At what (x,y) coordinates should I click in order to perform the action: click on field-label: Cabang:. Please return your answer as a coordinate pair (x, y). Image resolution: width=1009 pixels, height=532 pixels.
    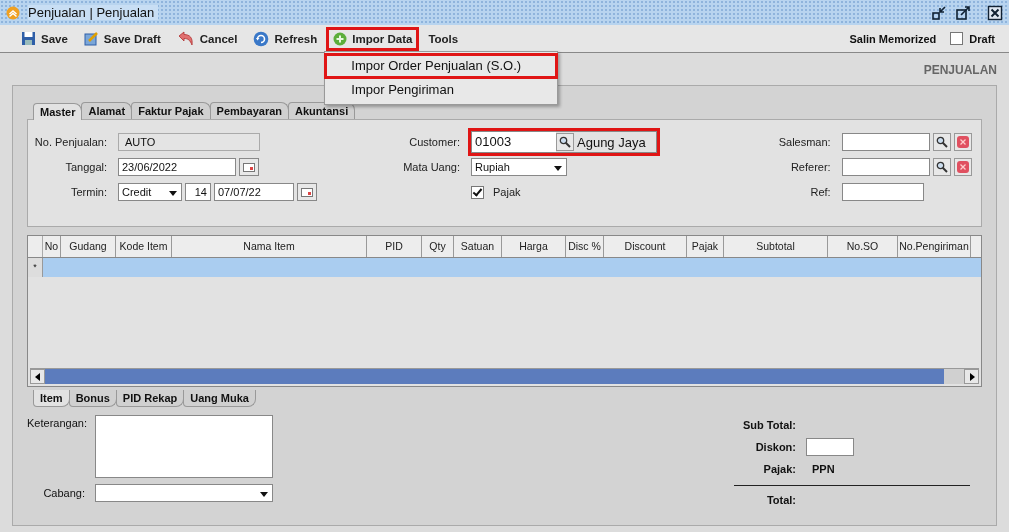
    Looking at the image, I should click on (63, 493).